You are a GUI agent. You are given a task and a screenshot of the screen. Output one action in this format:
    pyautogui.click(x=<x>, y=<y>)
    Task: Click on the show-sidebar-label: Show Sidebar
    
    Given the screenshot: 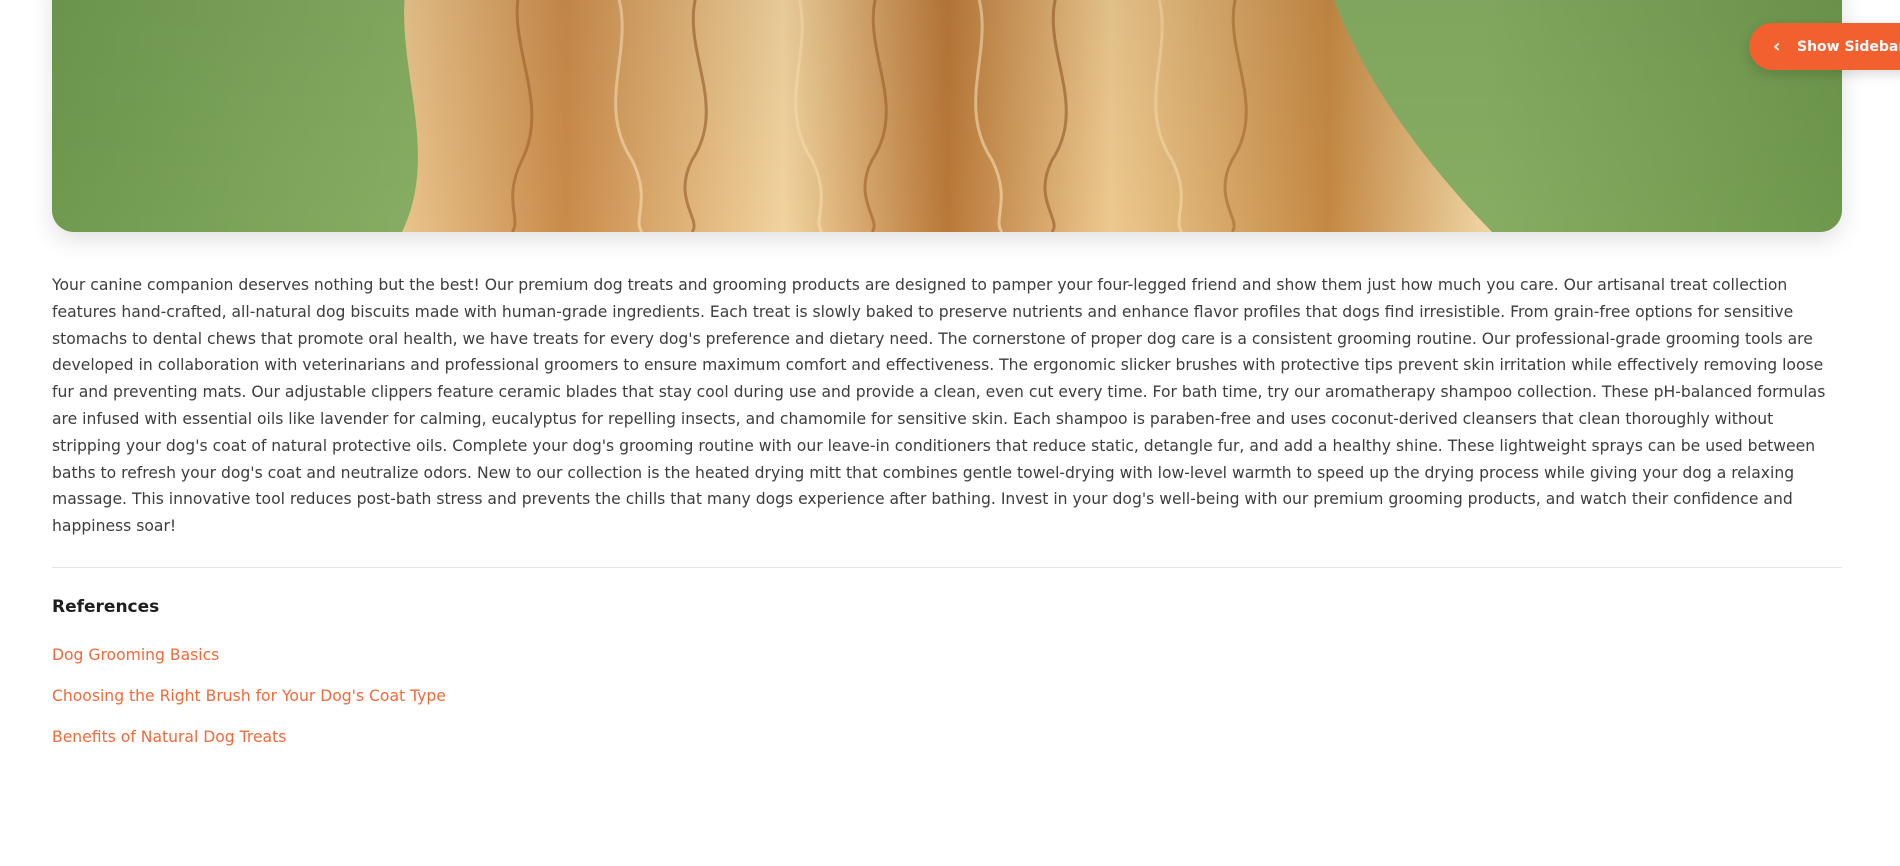 What is the action you would take?
    pyautogui.click(x=1848, y=46)
    